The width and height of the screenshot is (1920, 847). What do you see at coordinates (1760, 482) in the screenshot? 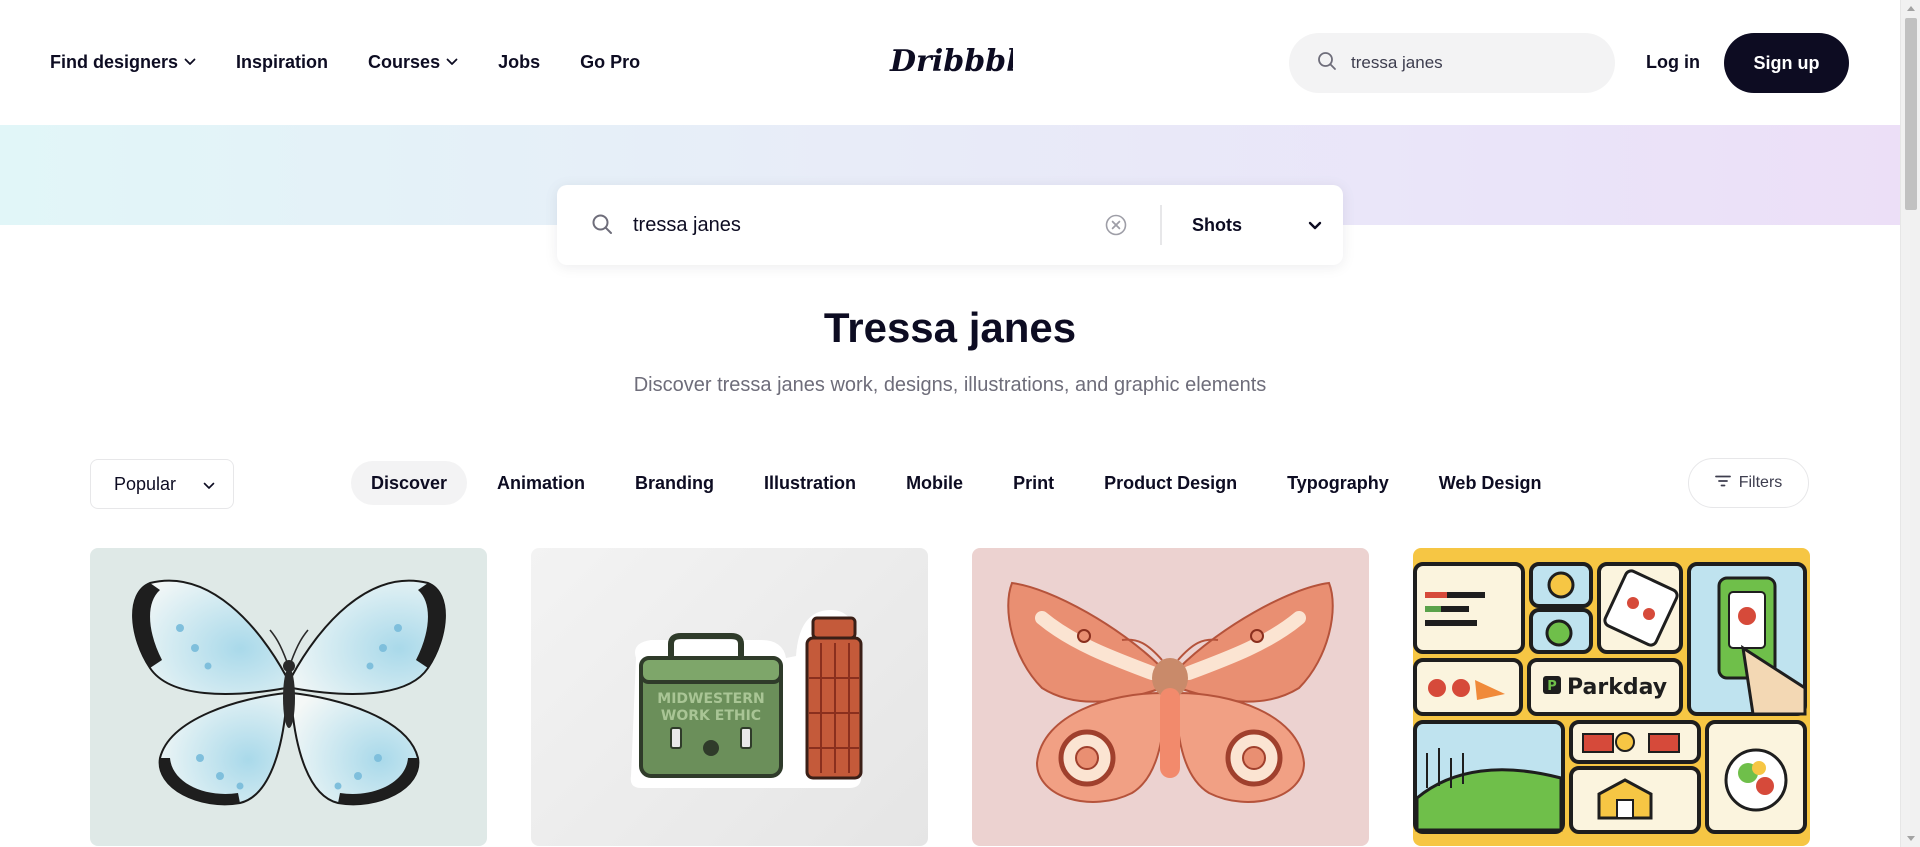
I see `filters-button-label: Filters` at bounding box center [1760, 482].